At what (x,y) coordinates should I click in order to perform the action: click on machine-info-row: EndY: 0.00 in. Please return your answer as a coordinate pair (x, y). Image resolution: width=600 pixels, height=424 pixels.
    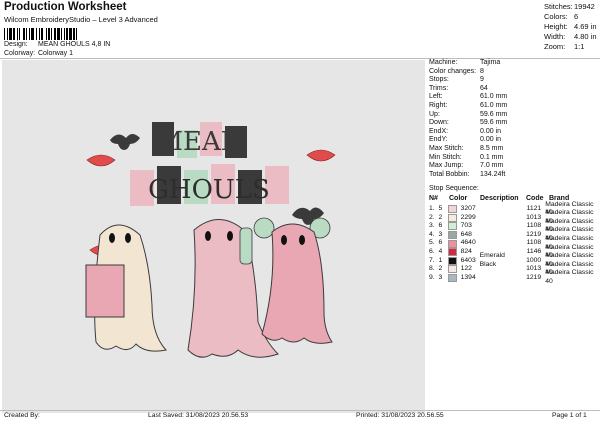
    Looking at the image, I should click on (465, 140).